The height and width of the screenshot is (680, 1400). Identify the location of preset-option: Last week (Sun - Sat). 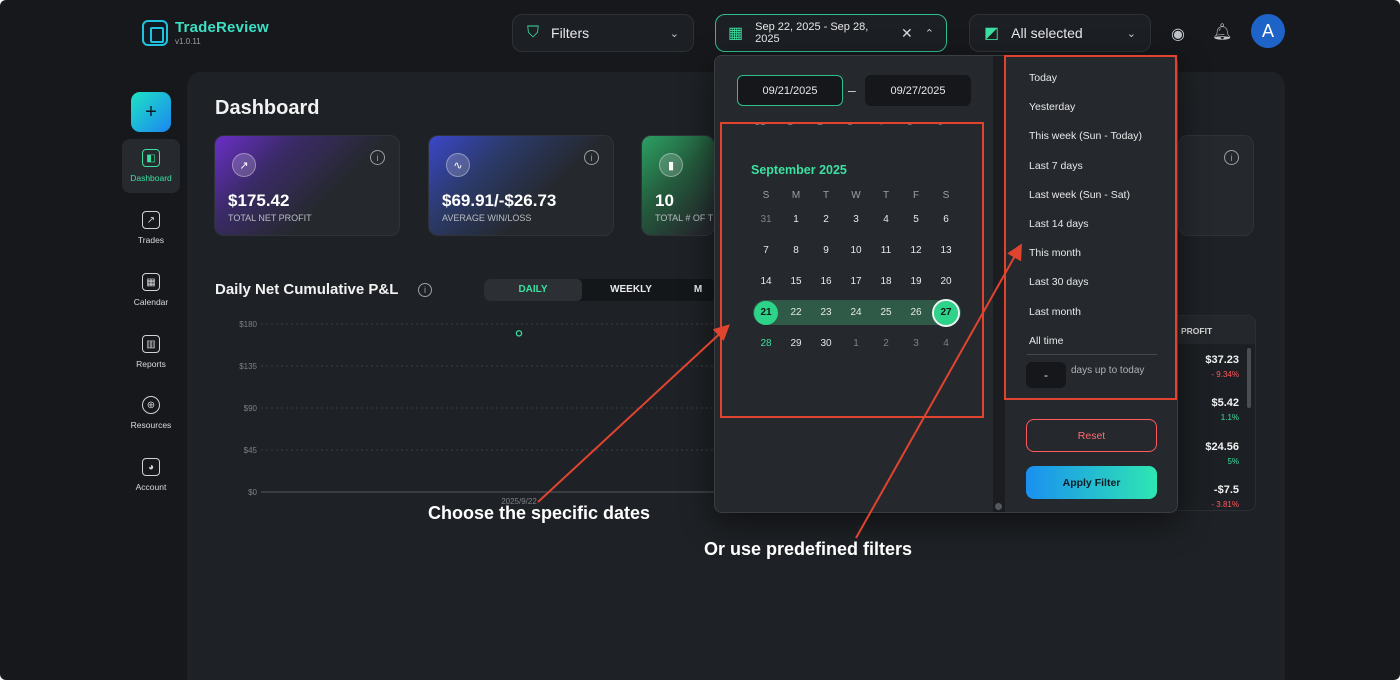
(1079, 195).